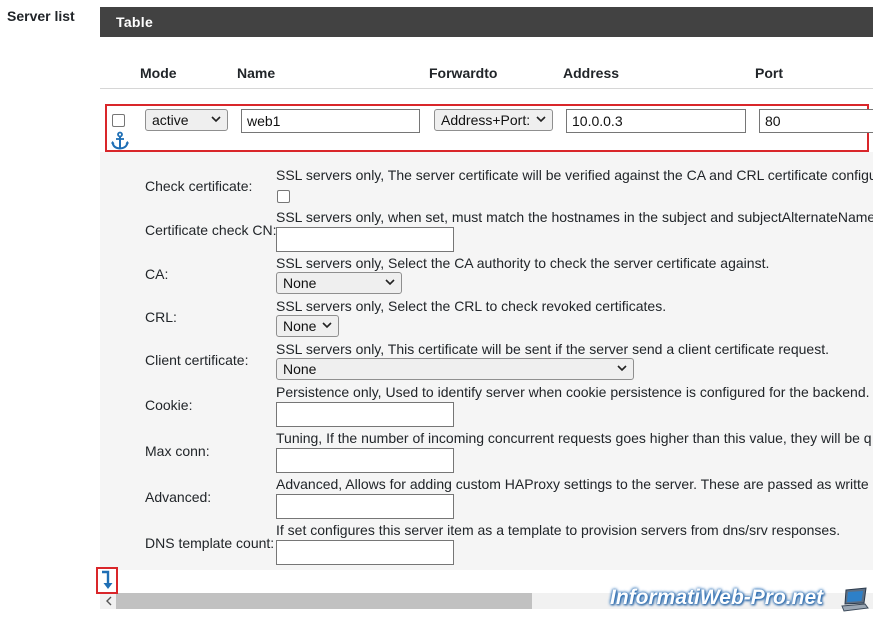 The image size is (873, 618). I want to click on mode-select-value: active, so click(170, 120).